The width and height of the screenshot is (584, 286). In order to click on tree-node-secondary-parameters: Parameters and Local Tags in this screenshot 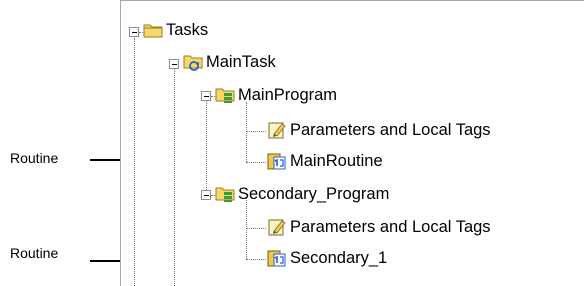, I will do `click(379, 227)`.